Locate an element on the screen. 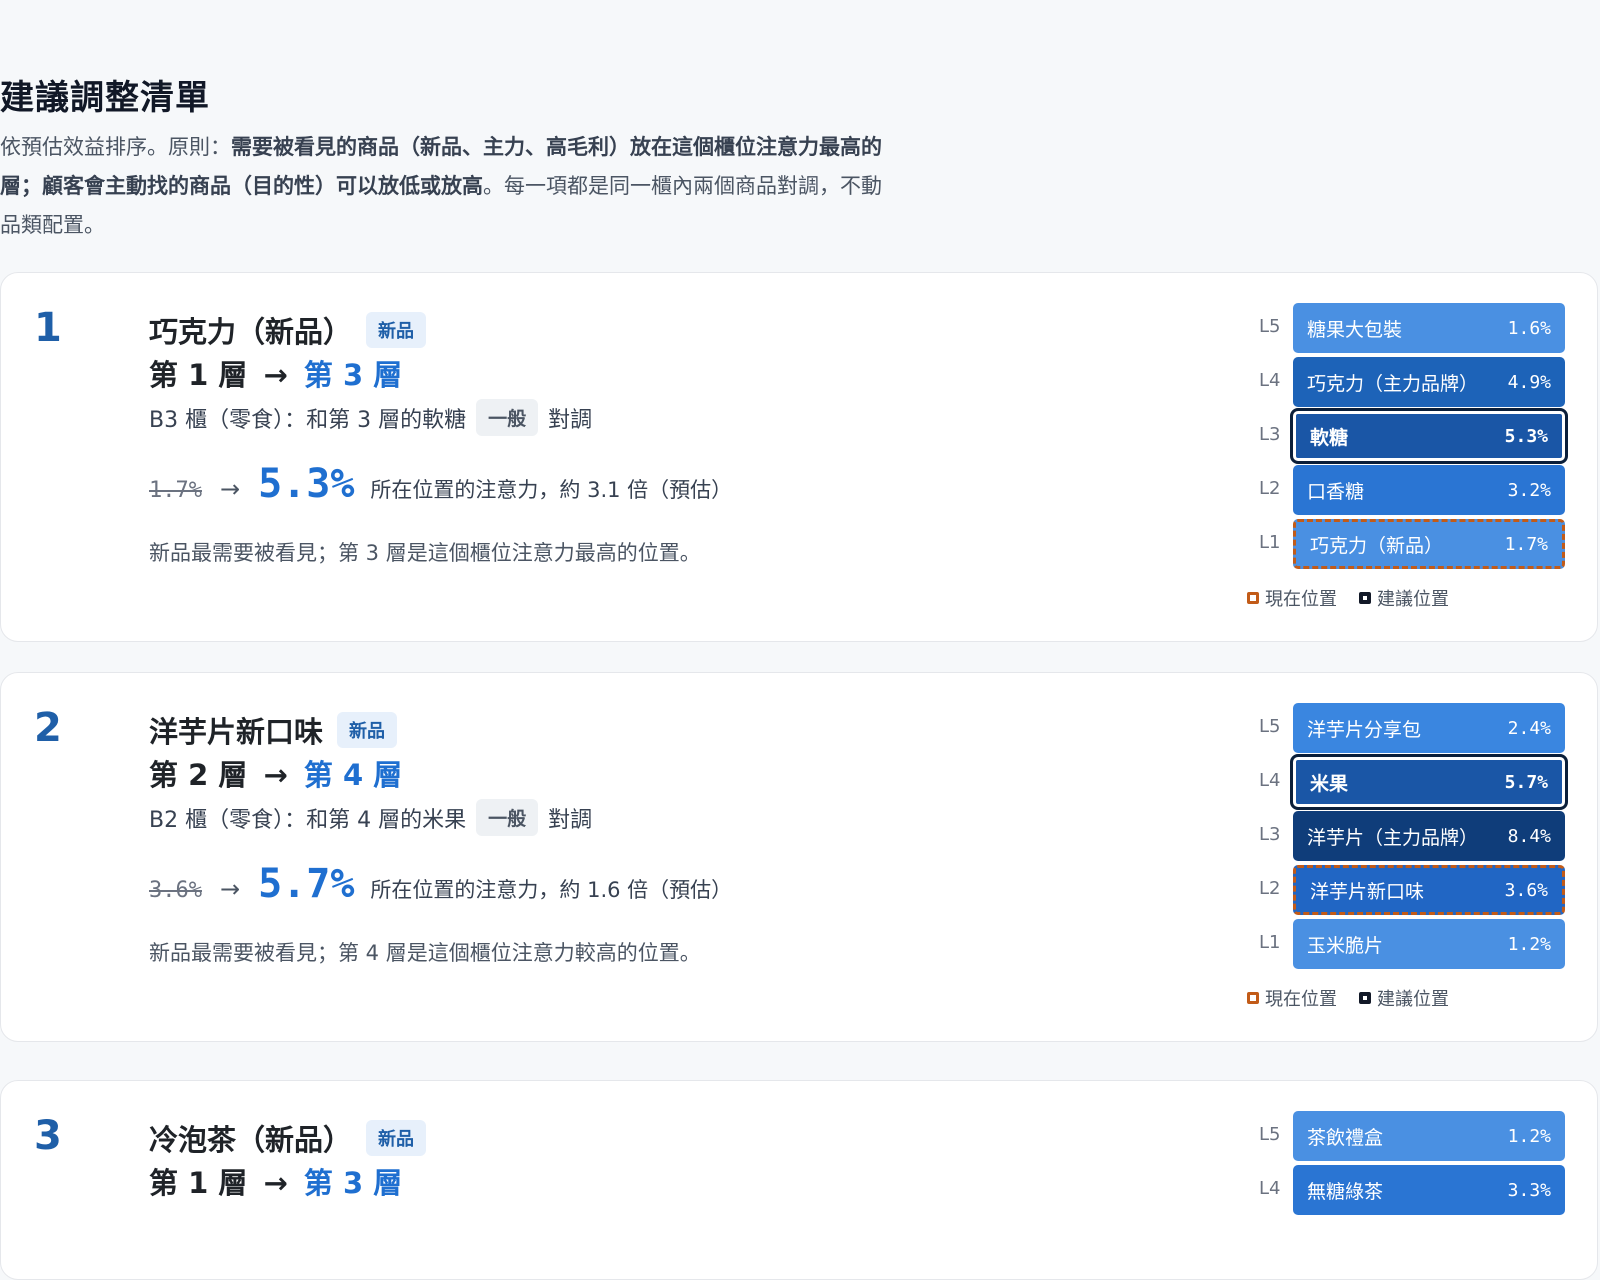 The width and height of the screenshot is (1600, 1280). shelf-slot: 洋芋片（主力品牌） 8.4% is located at coordinates (1429, 836).